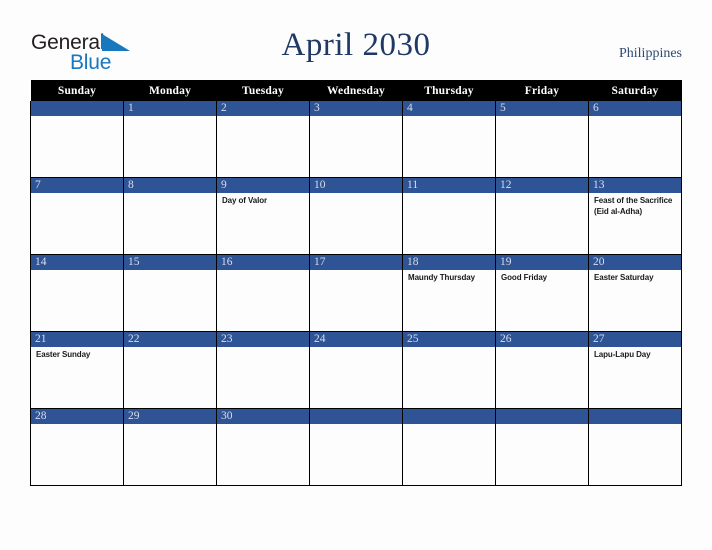 This screenshot has width=712, height=550. I want to click on calendar-week-row: 21 Easter Sunday 22 23 24 25 26 27 Lapu-Lapu Day, so click(356, 370).